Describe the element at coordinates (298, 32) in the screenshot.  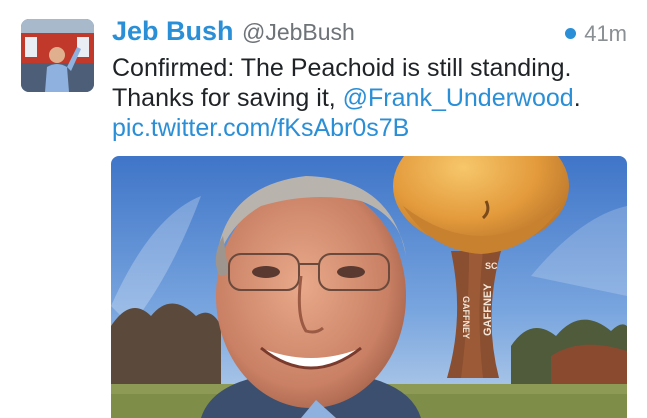
I see `author-handle: @JebBush` at that location.